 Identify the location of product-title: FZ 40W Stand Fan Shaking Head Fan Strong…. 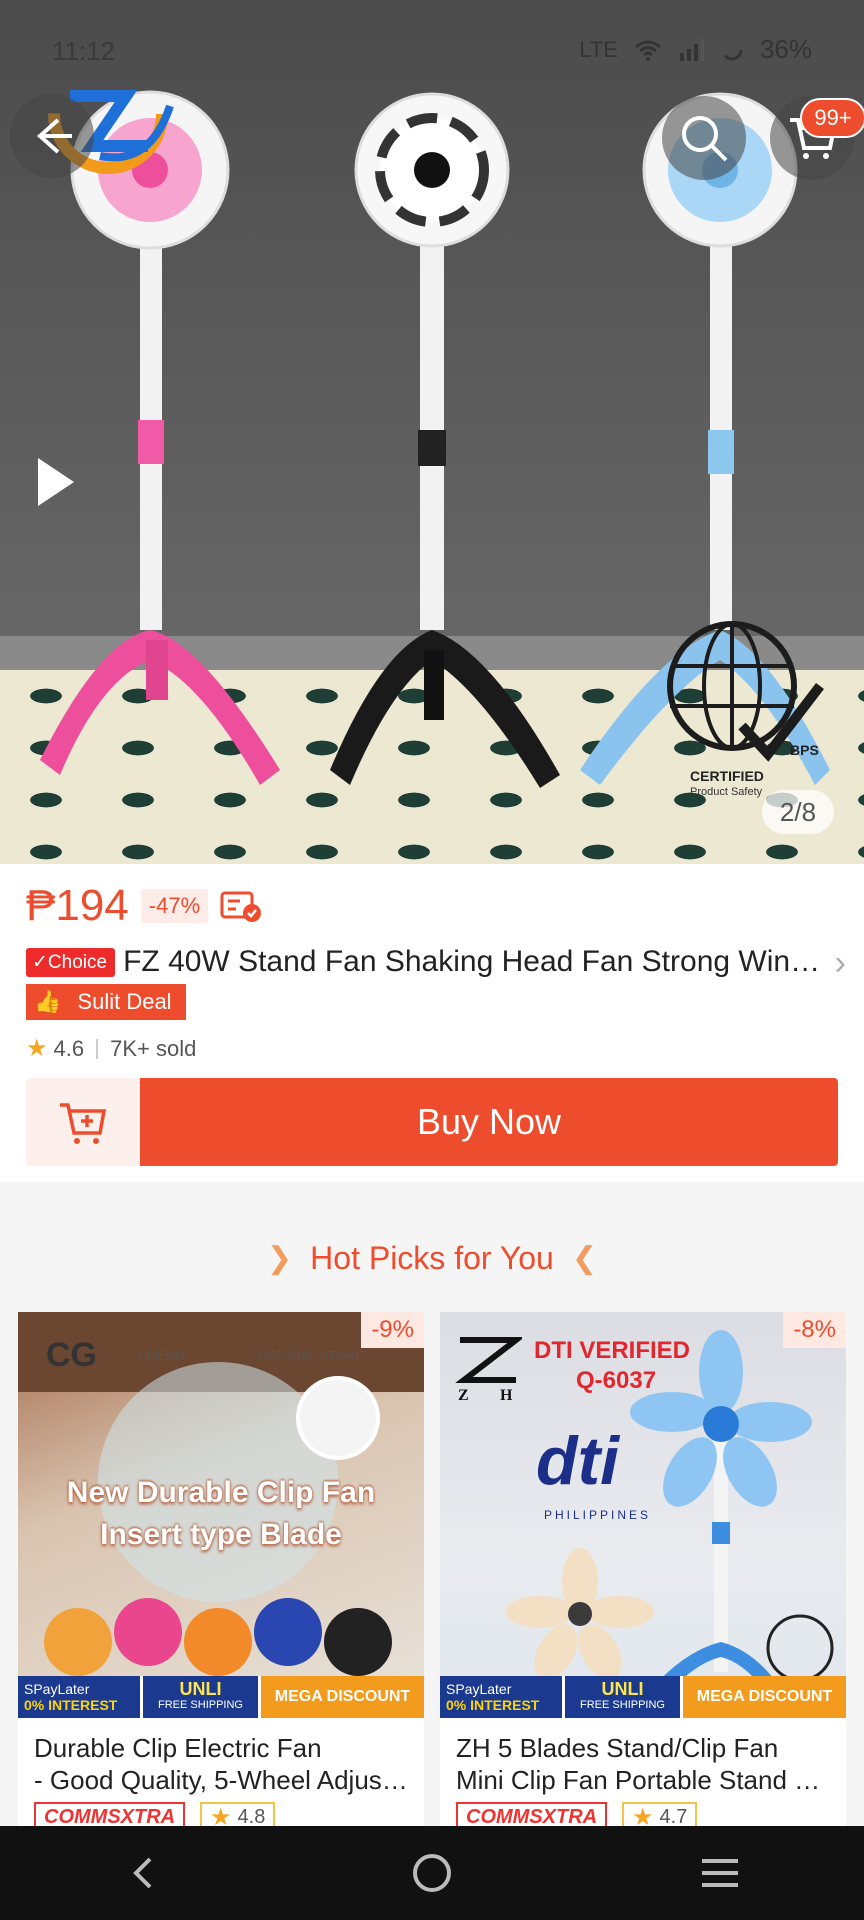
(473, 961).